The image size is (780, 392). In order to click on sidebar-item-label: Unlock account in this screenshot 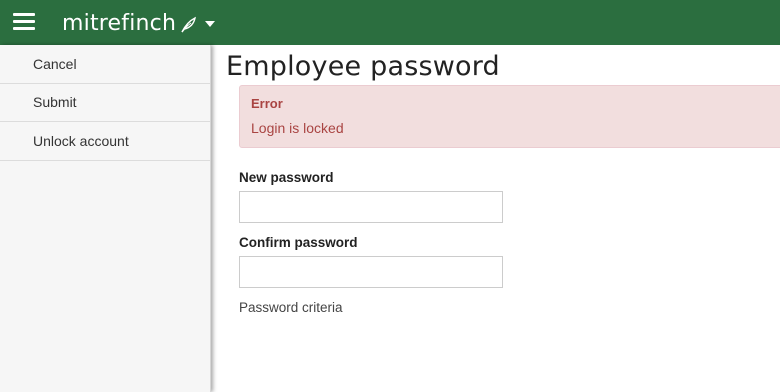, I will do `click(81, 140)`.